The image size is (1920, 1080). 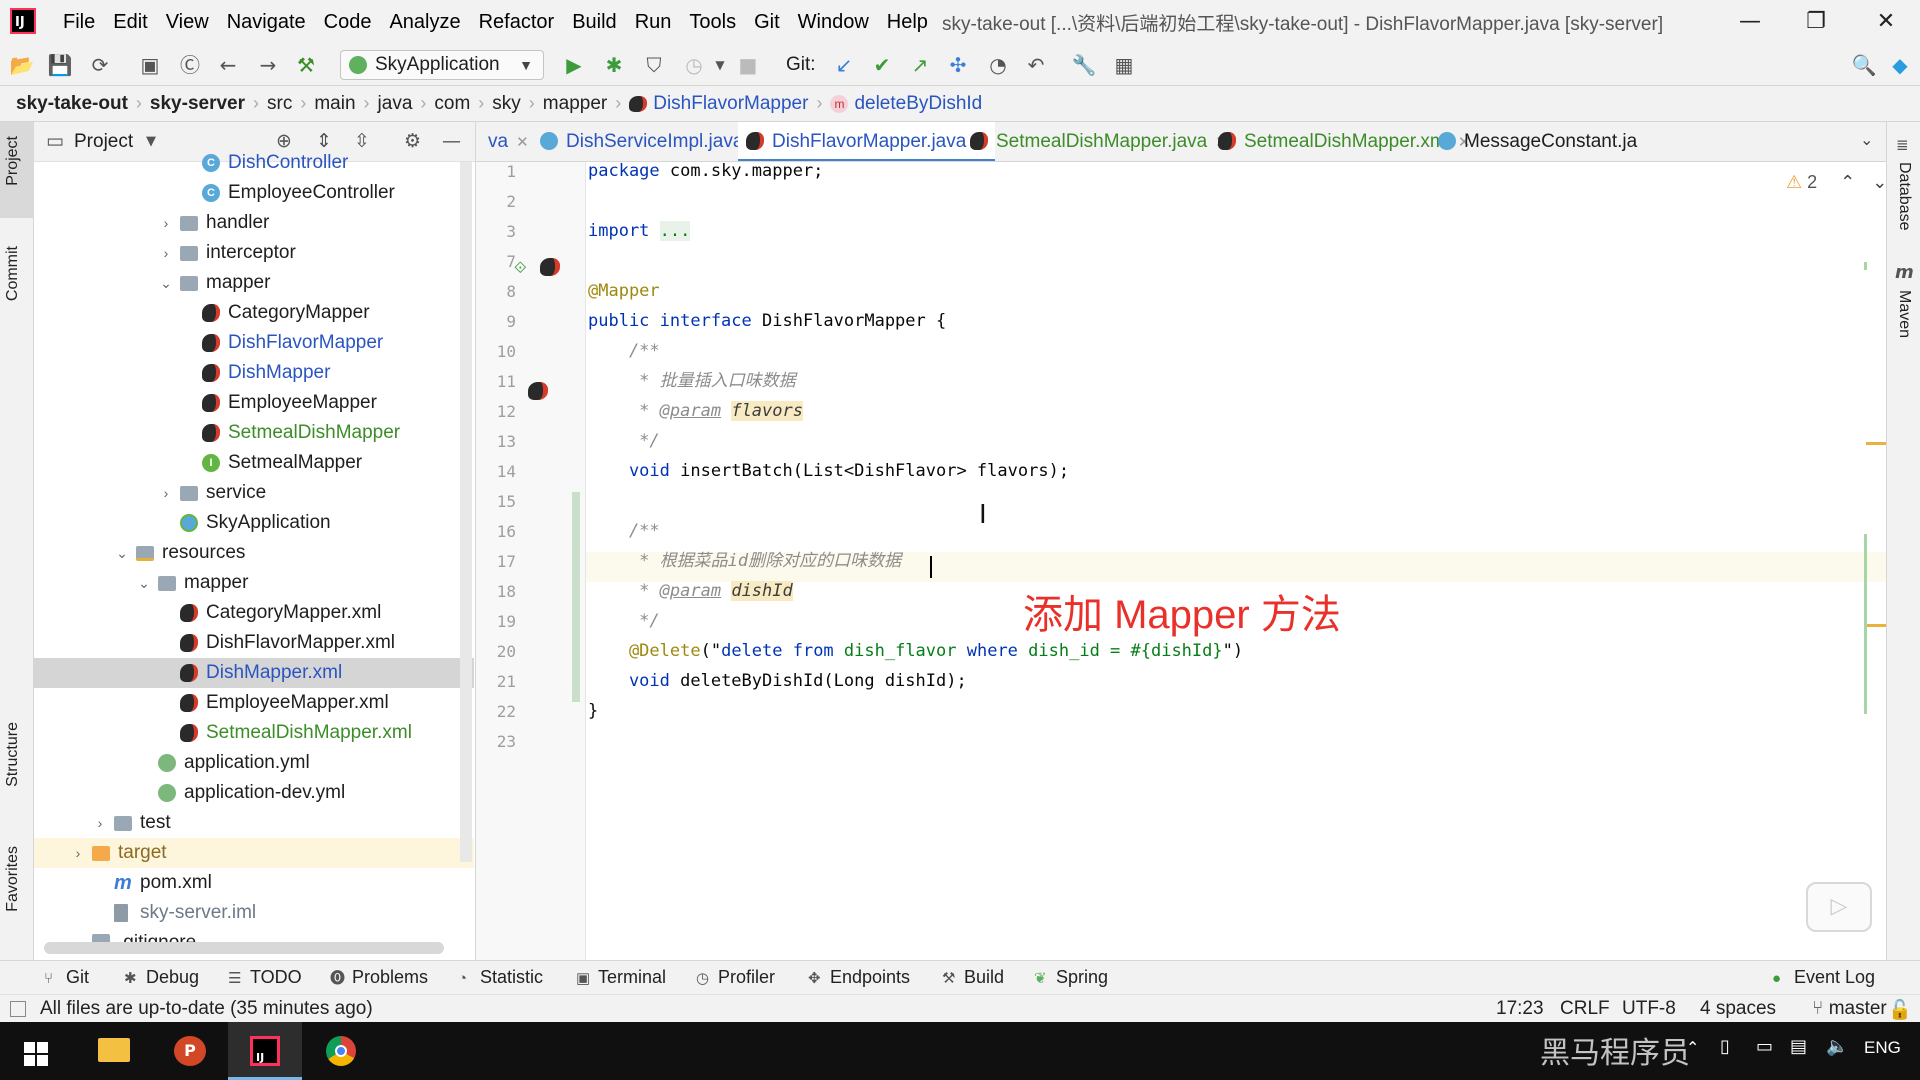 I want to click on breadcrumb-sky: sky, so click(x=506, y=104).